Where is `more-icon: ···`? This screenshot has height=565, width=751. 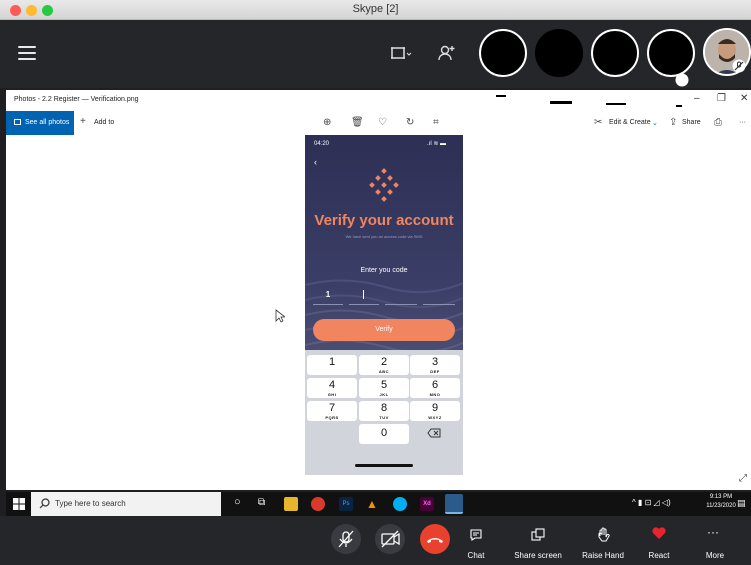
more-icon: ··· is located at coordinates (713, 532).